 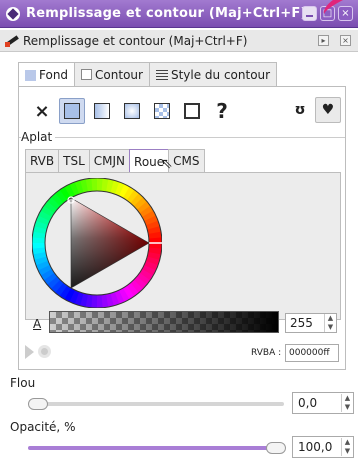 I want to click on tab-hsl: TSL, so click(x=74, y=160).